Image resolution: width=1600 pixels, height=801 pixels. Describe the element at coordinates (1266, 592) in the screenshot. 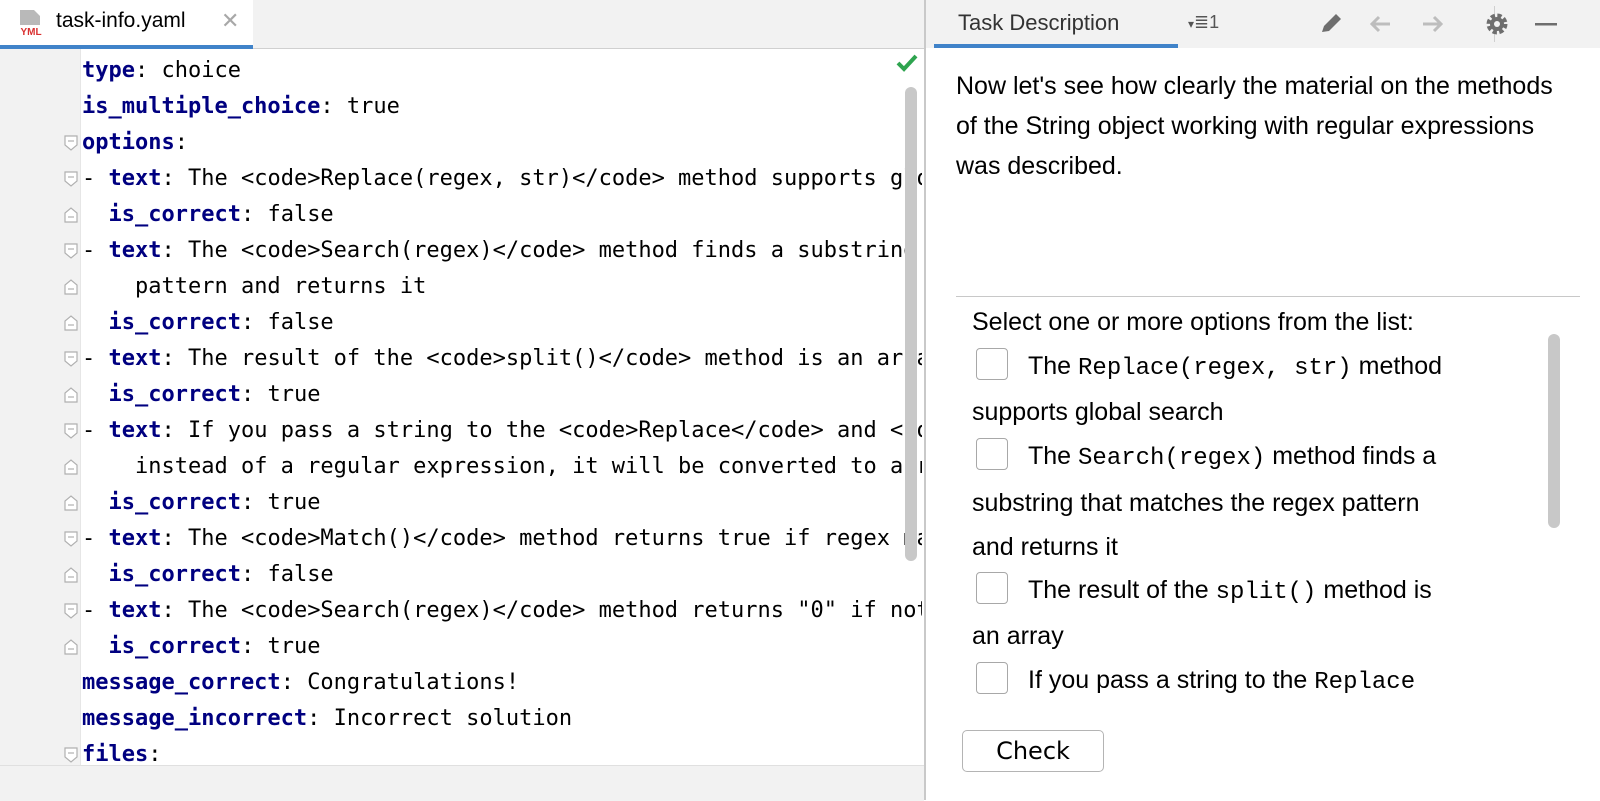

I see `inline-code: split()` at that location.